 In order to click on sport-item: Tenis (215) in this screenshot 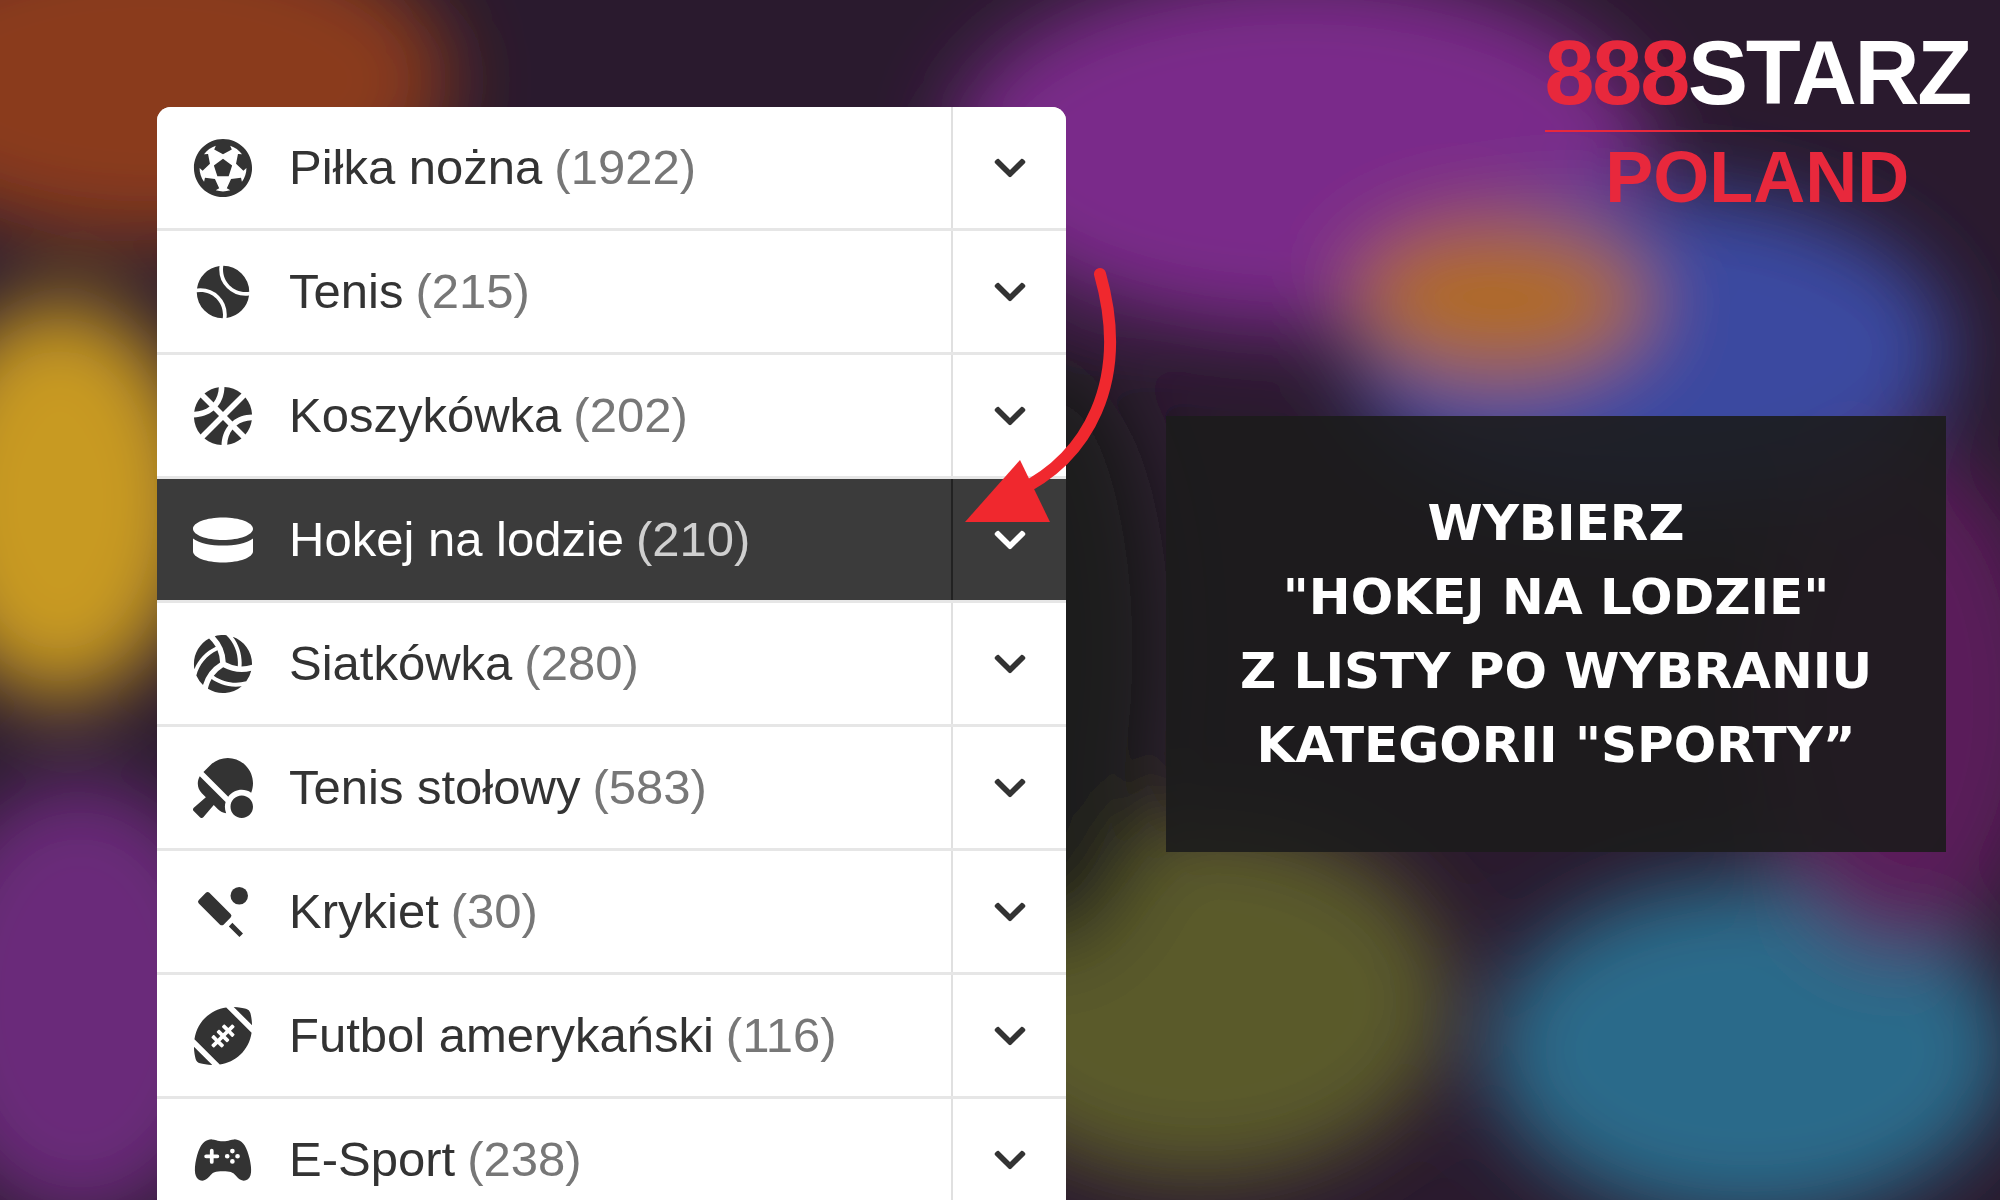, I will do `click(611, 291)`.